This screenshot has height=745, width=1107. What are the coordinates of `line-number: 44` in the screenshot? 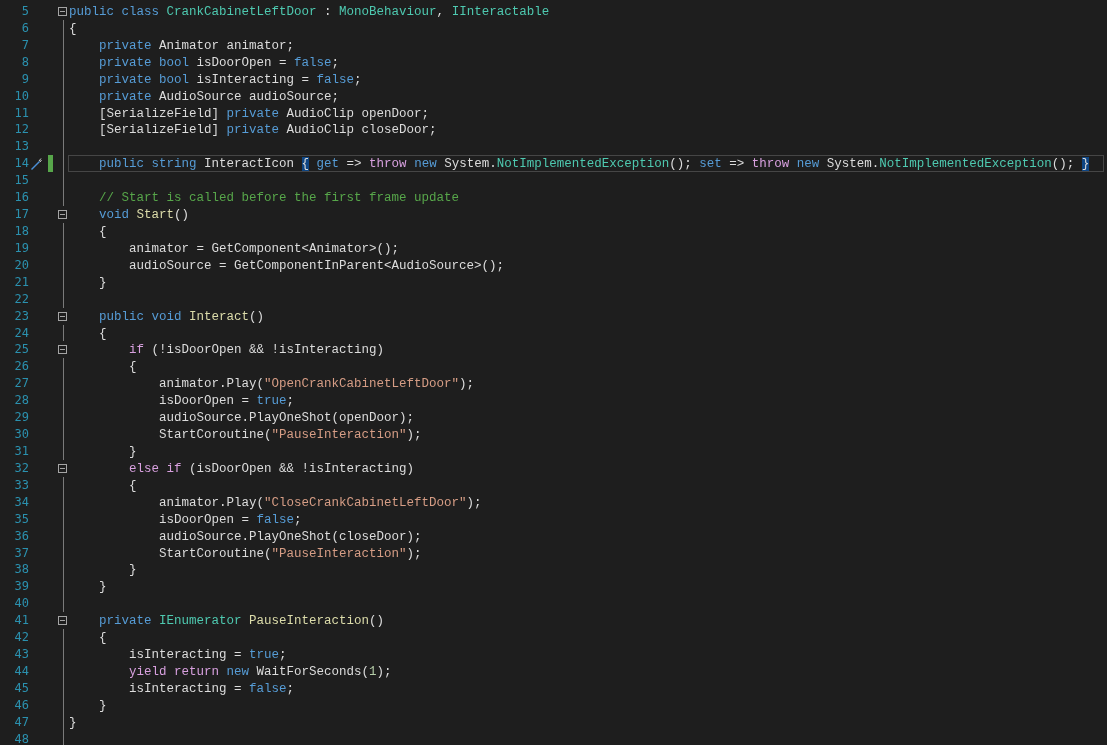 It's located at (21, 671).